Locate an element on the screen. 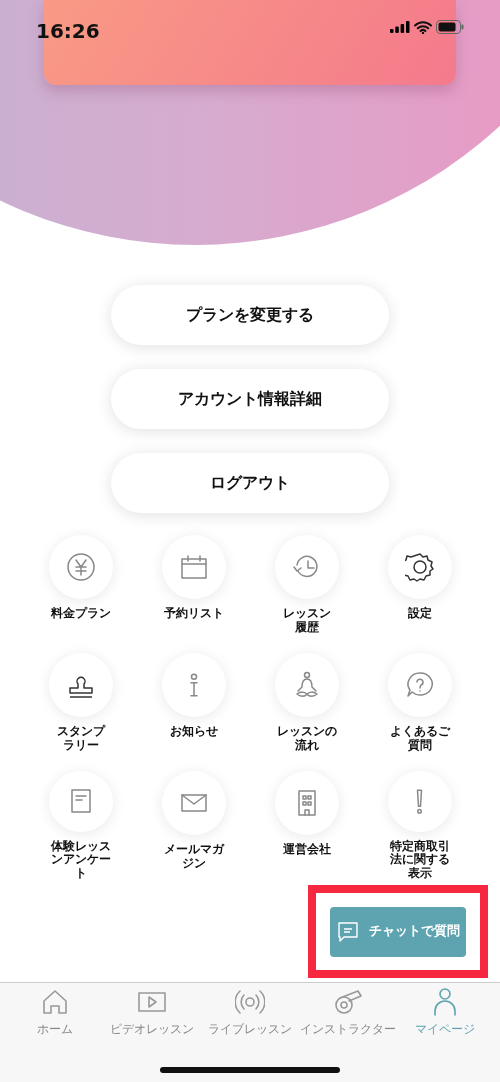 The width and height of the screenshot is (500, 1082). signal-icon is located at coordinates (400, 27).